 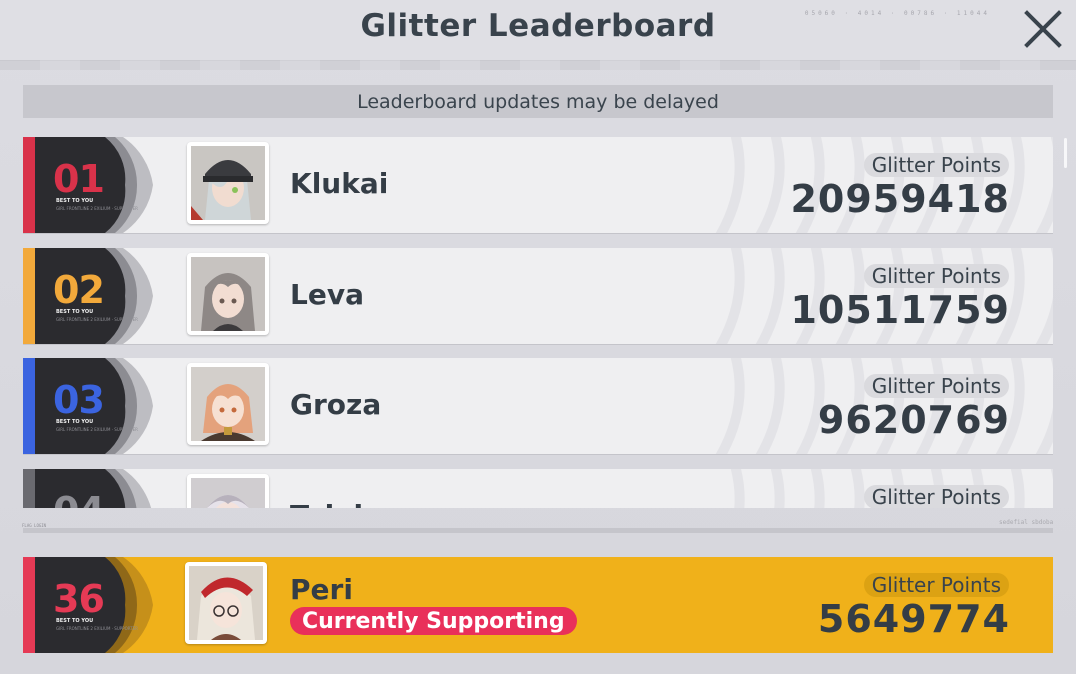 I want to click on rank-number: 01, so click(x=79, y=179).